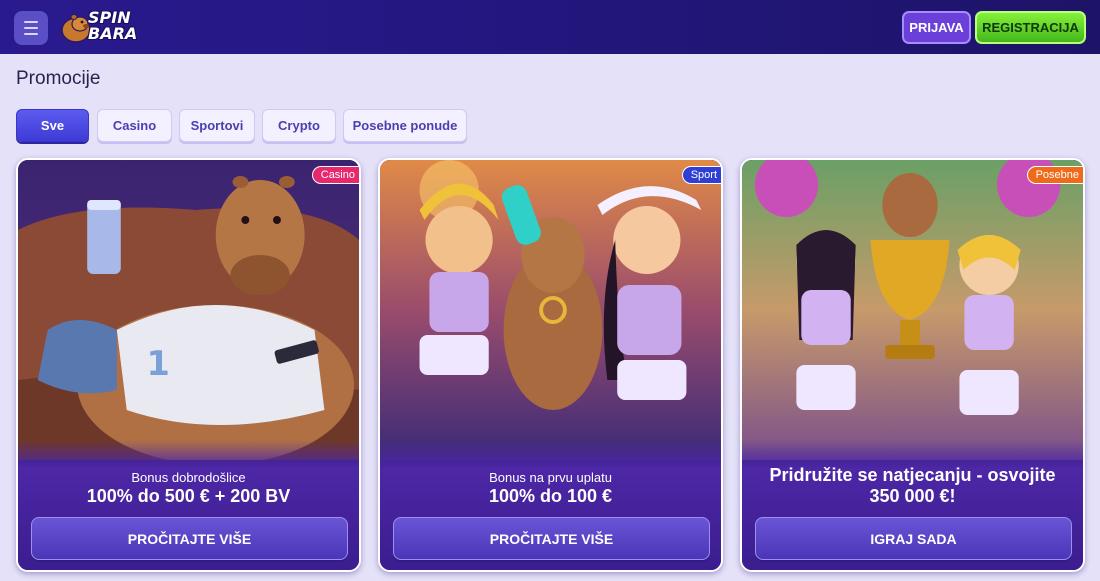 This screenshot has height=581, width=1100. What do you see at coordinates (188, 496) in the screenshot?
I see `promo-title: 100% do 500 € + 200 BV` at bounding box center [188, 496].